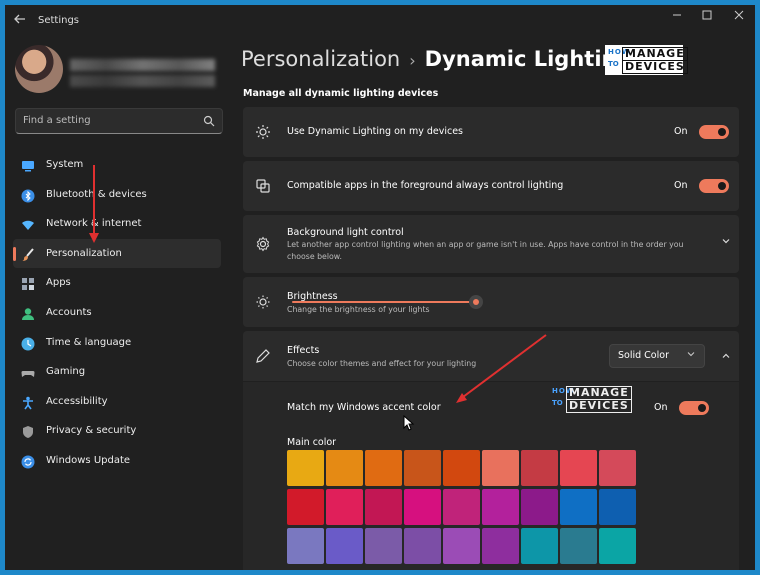 The width and height of the screenshot is (760, 575). What do you see at coordinates (28, 402) in the screenshot?
I see `accessibility-icon` at bounding box center [28, 402].